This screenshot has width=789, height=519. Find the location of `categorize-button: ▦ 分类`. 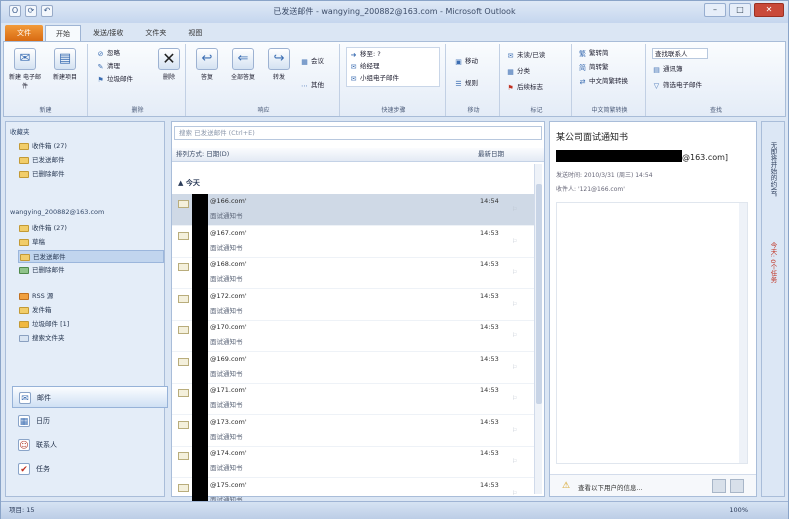

categorize-button: ▦ 分类 is located at coordinates (518, 71).